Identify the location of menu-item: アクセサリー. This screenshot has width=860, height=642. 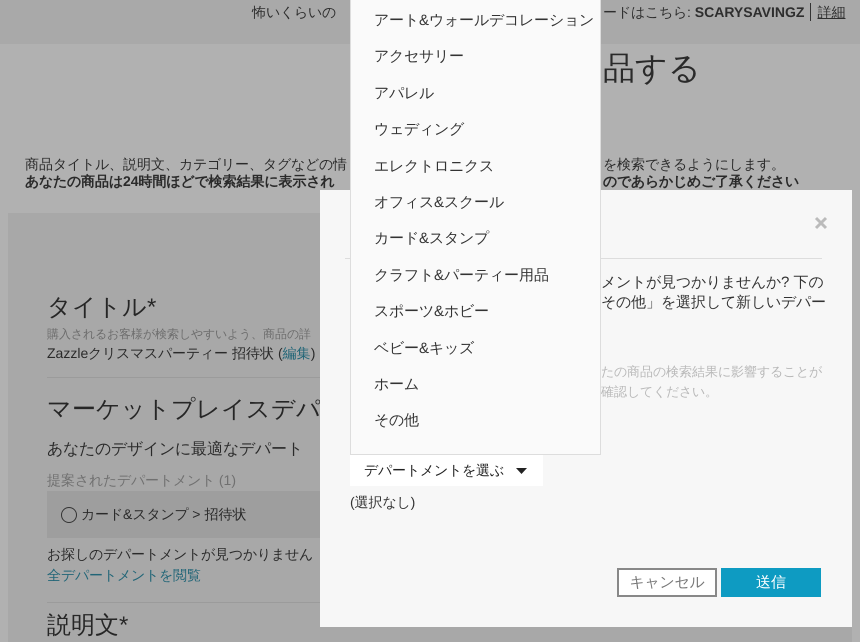
(475, 57).